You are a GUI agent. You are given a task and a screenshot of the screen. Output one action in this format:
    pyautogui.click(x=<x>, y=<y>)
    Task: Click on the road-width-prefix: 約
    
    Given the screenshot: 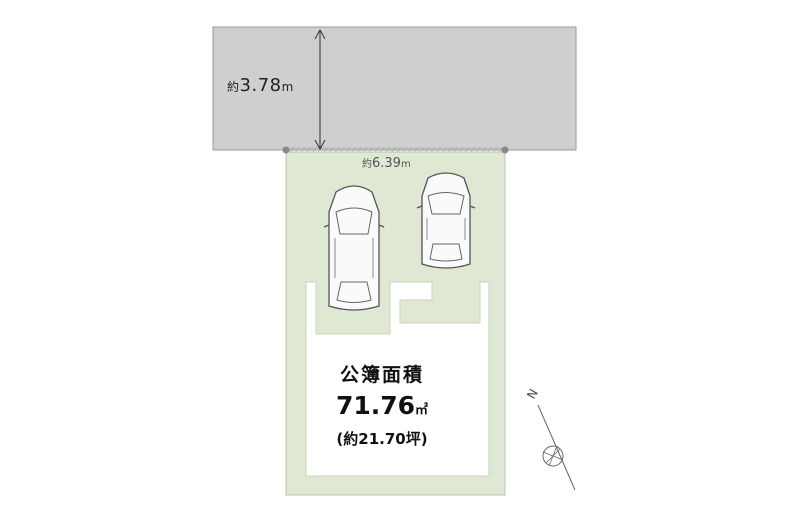 What is the action you would take?
    pyautogui.click(x=233, y=87)
    